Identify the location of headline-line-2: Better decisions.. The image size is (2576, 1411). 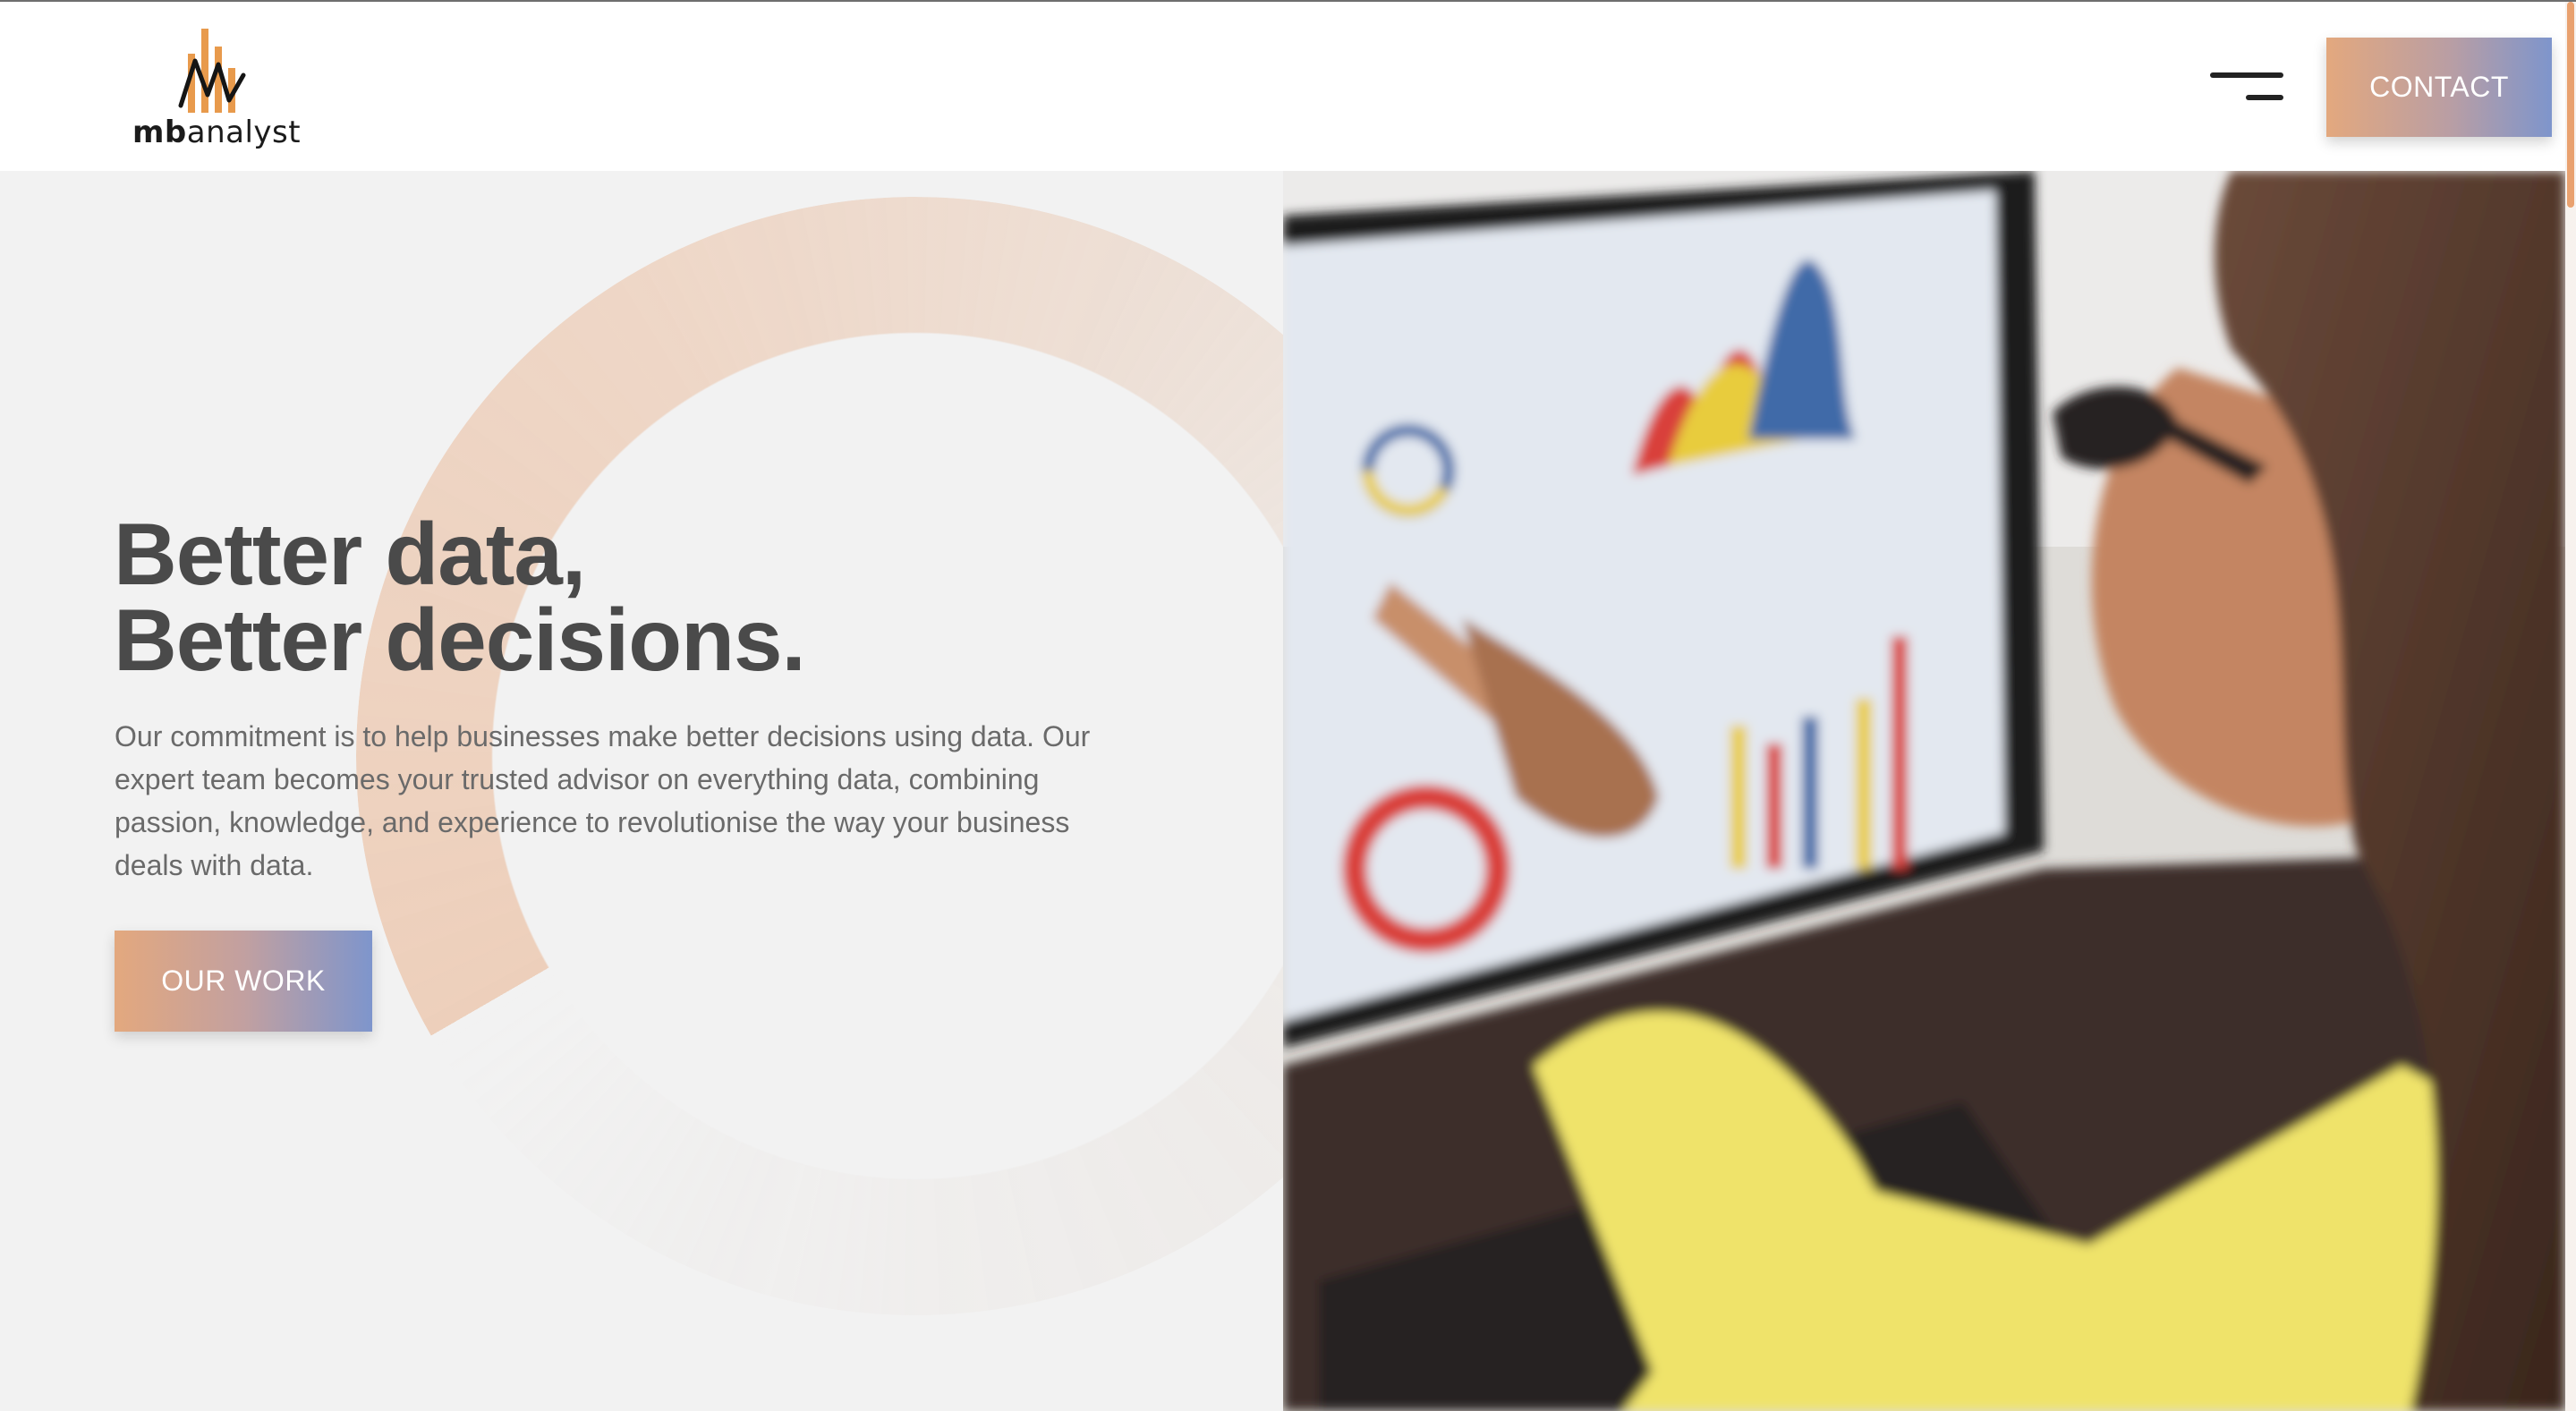
(460, 640).